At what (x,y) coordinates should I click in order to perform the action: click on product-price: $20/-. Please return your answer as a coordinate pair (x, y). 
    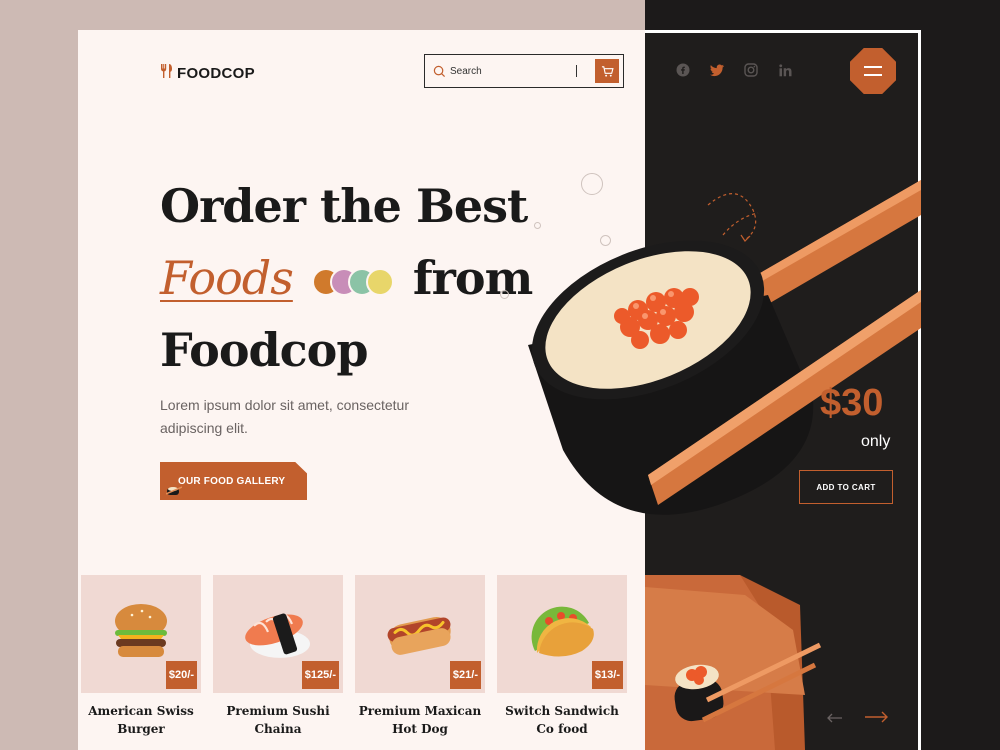
    Looking at the image, I should click on (181, 675).